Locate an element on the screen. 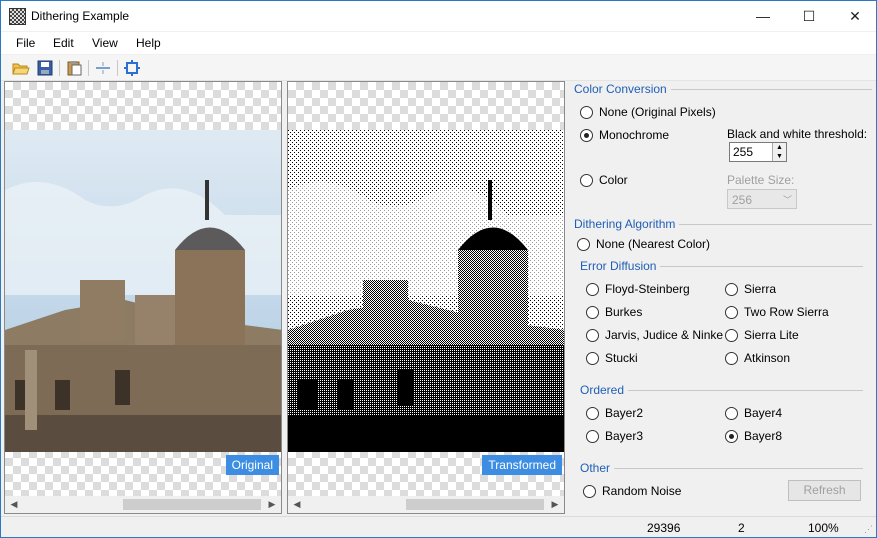  color-conversion-title: Color Conversion is located at coordinates (622, 89).